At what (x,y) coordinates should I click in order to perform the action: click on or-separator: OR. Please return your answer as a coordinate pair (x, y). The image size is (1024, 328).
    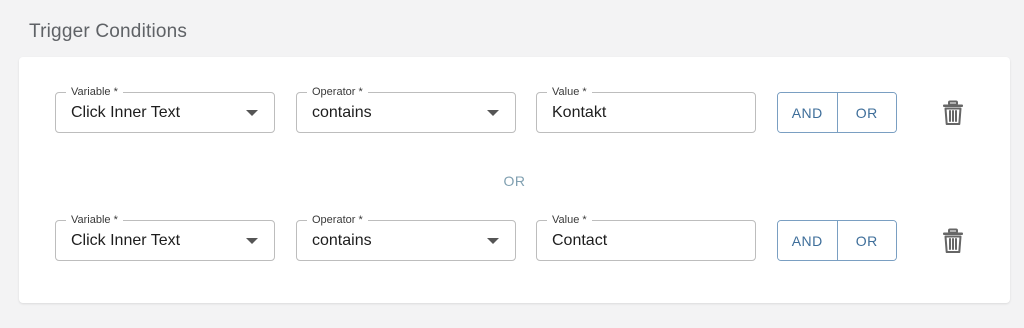
    Looking at the image, I should click on (514, 181).